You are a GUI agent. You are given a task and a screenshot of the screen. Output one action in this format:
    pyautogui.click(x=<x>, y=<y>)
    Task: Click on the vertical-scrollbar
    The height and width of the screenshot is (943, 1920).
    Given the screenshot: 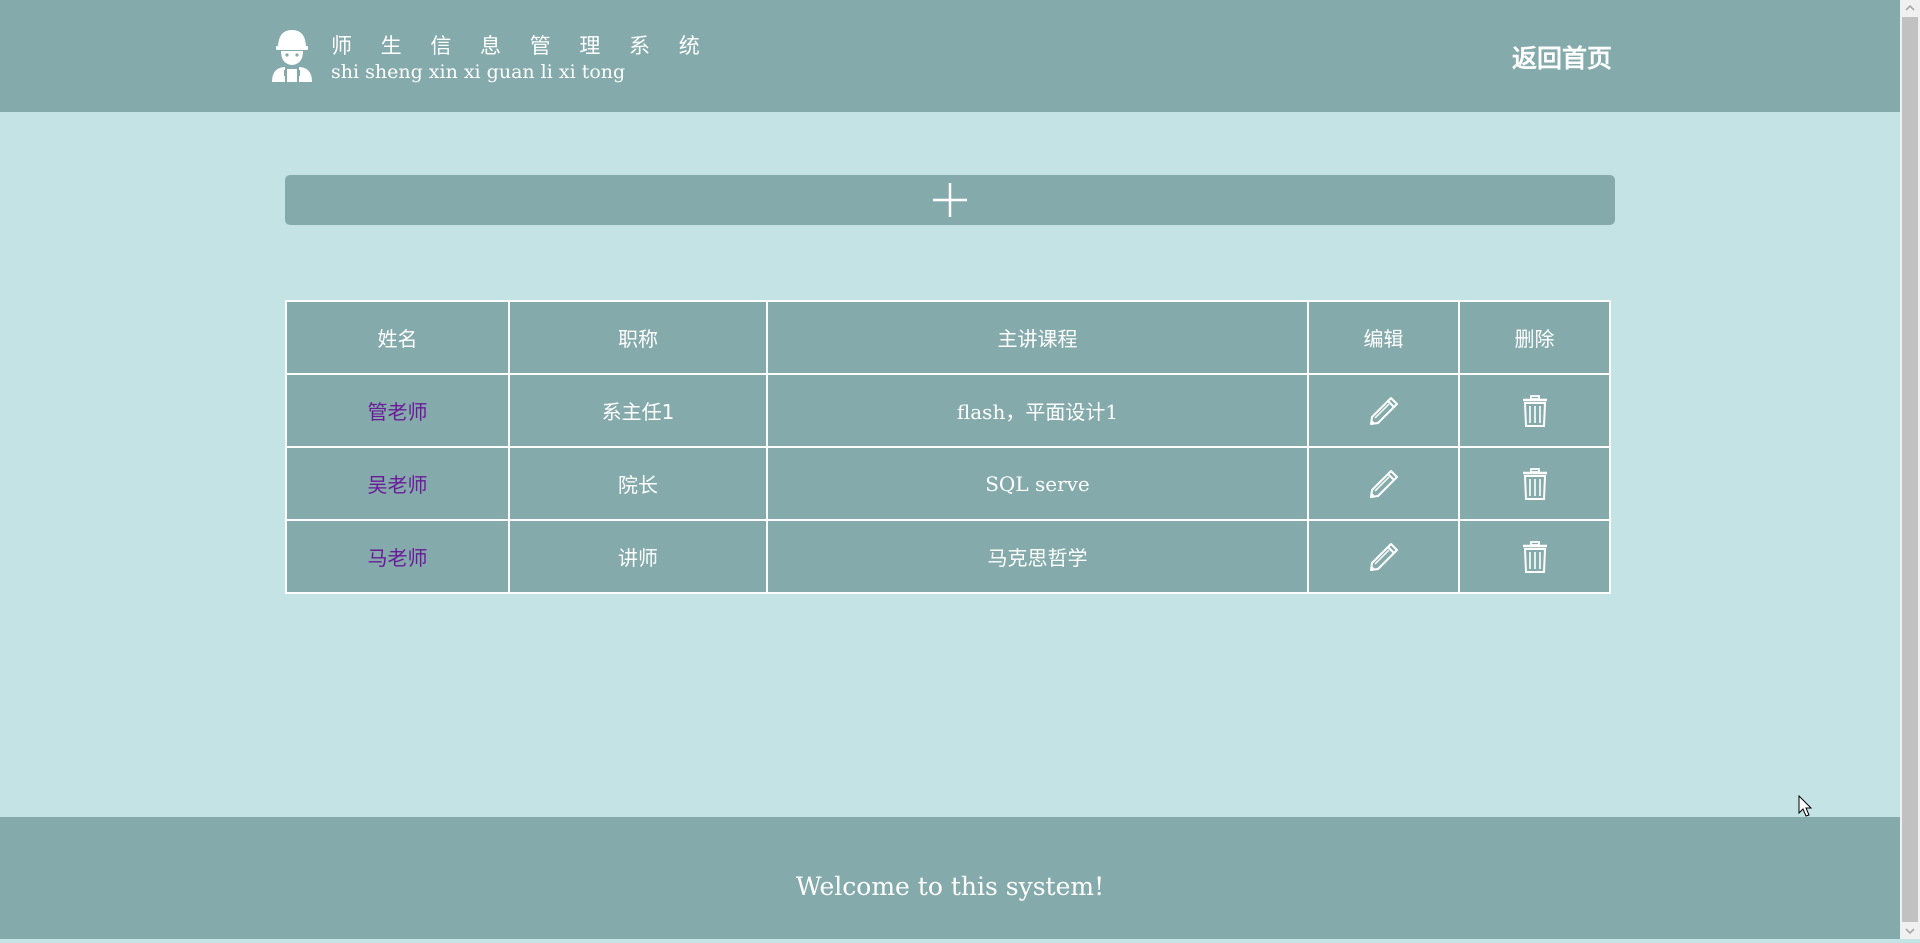 What is the action you would take?
    pyautogui.click(x=1910, y=469)
    